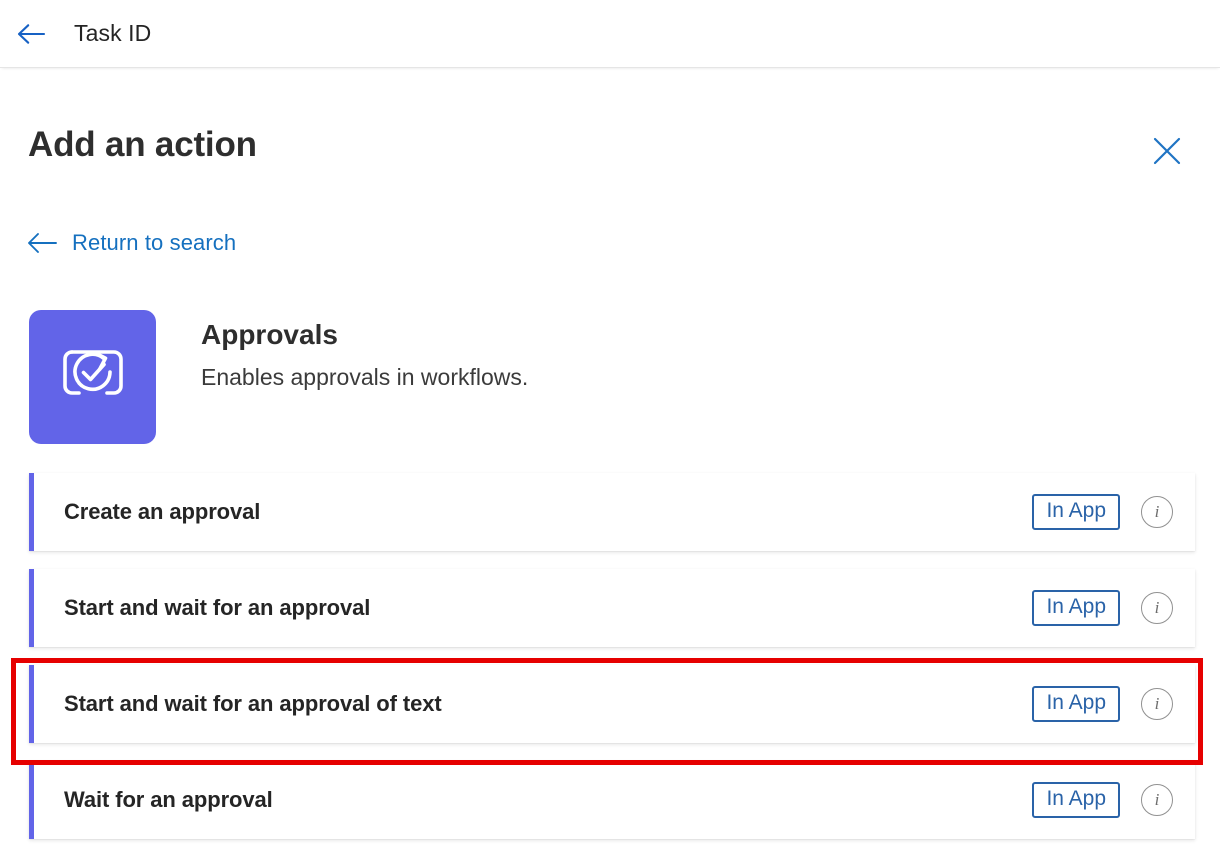  What do you see at coordinates (610, 34) in the screenshot?
I see `top-bar: Task ID` at bounding box center [610, 34].